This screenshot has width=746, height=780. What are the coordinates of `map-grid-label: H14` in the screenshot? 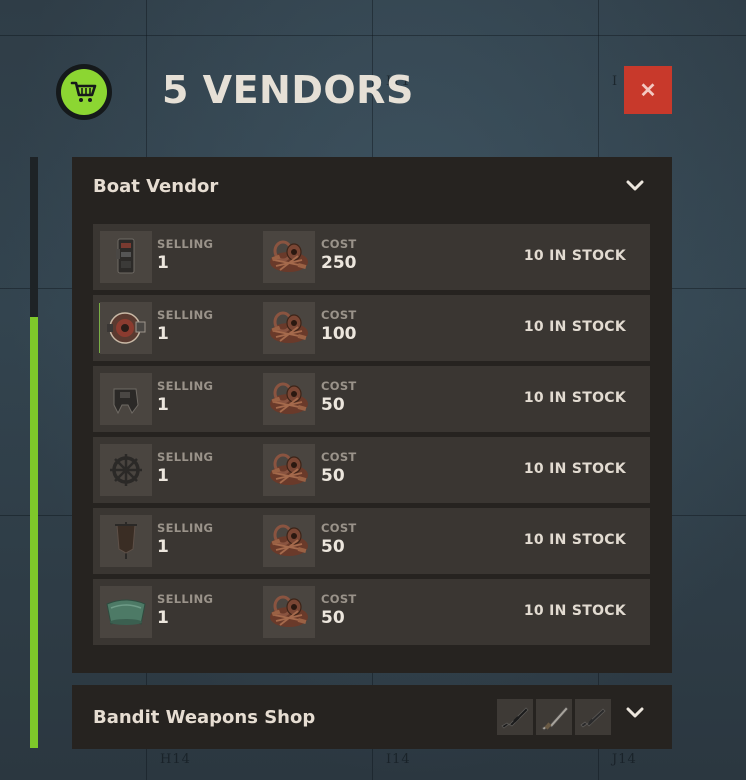 It's located at (175, 759).